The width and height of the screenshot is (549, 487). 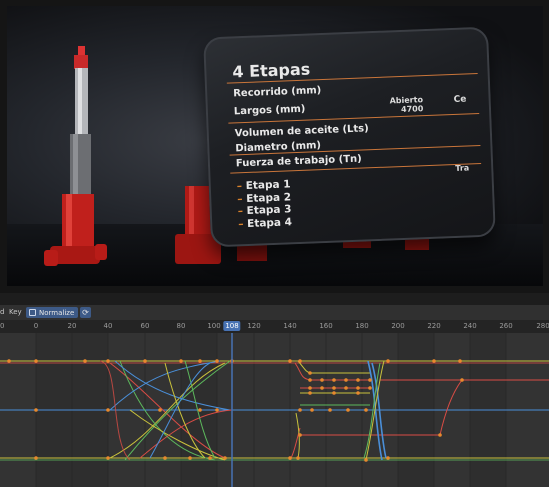 I want to click on card-cut-label: Tra, so click(x=462, y=168).